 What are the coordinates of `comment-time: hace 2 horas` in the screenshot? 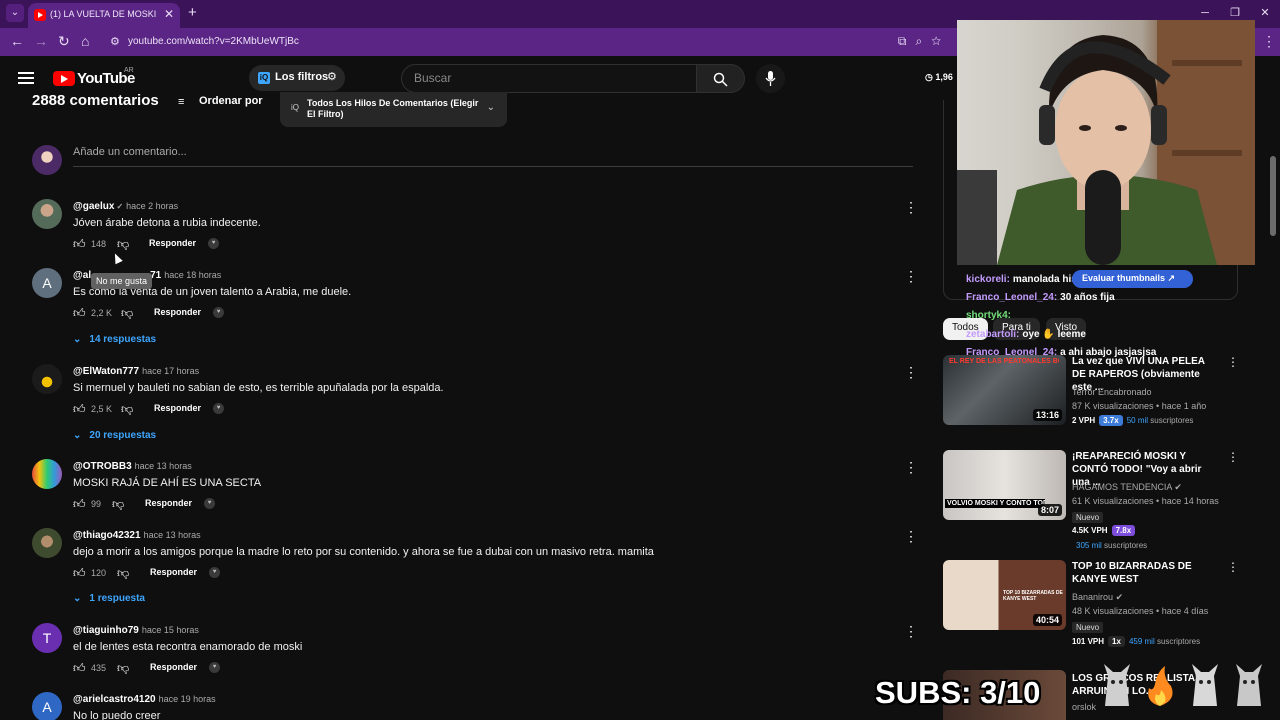 It's located at (152, 206).